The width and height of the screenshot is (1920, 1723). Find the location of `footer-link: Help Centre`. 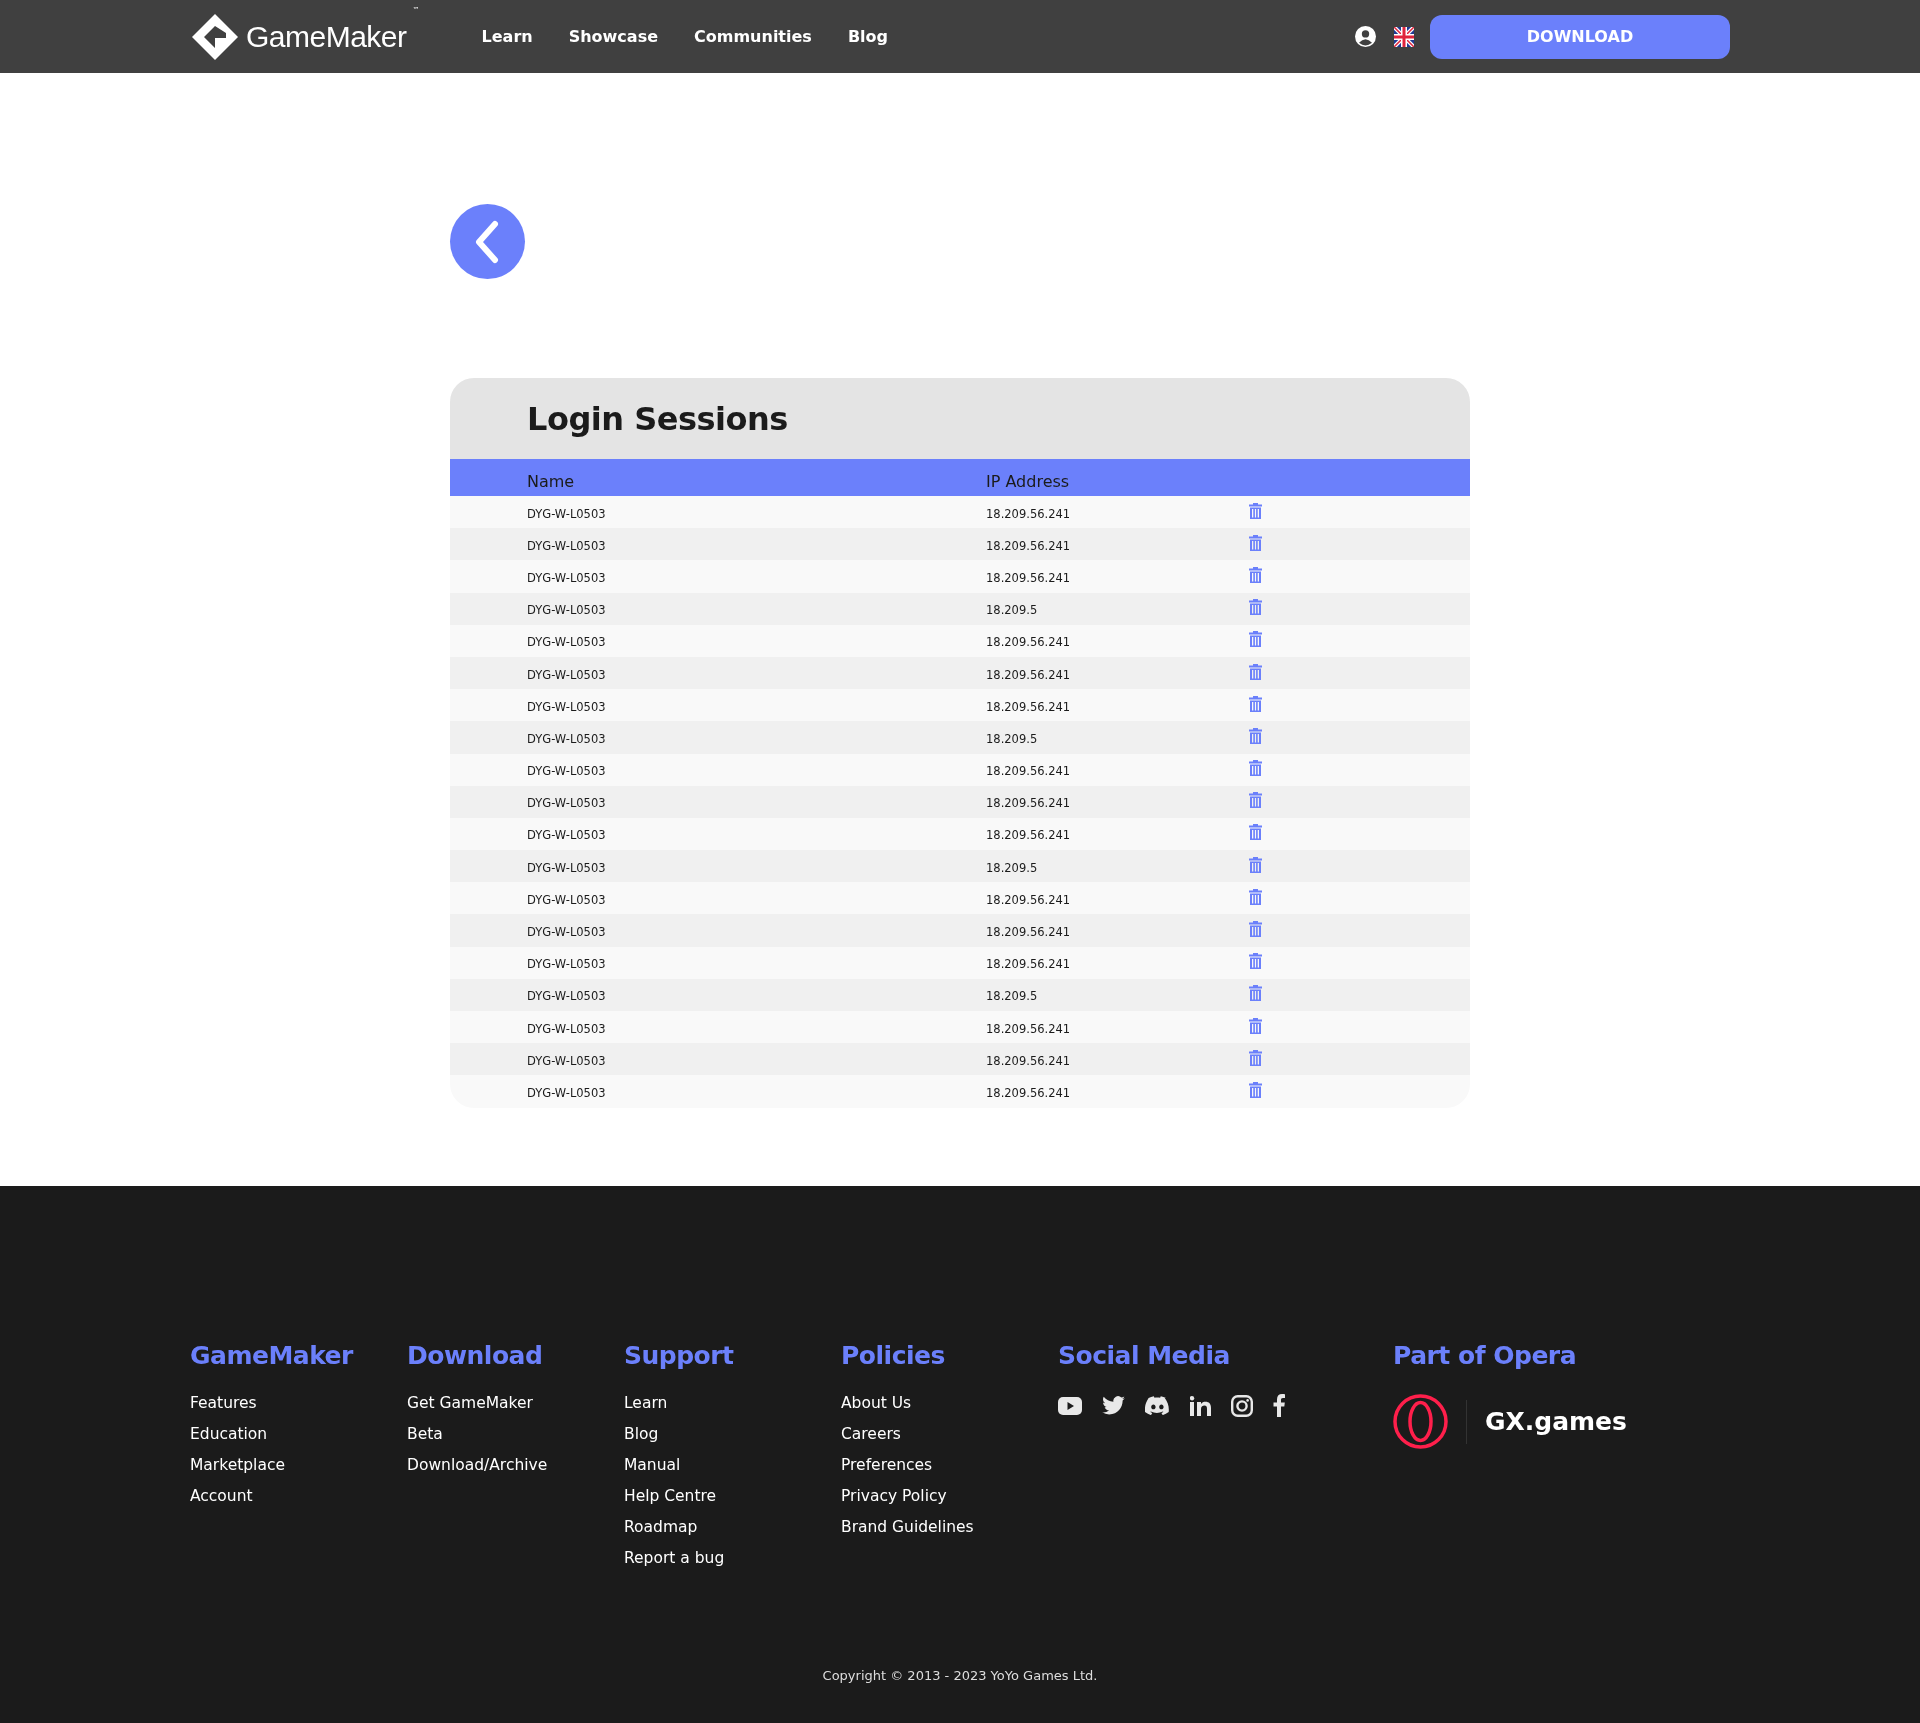

footer-link: Help Centre is located at coordinates (732, 1496).